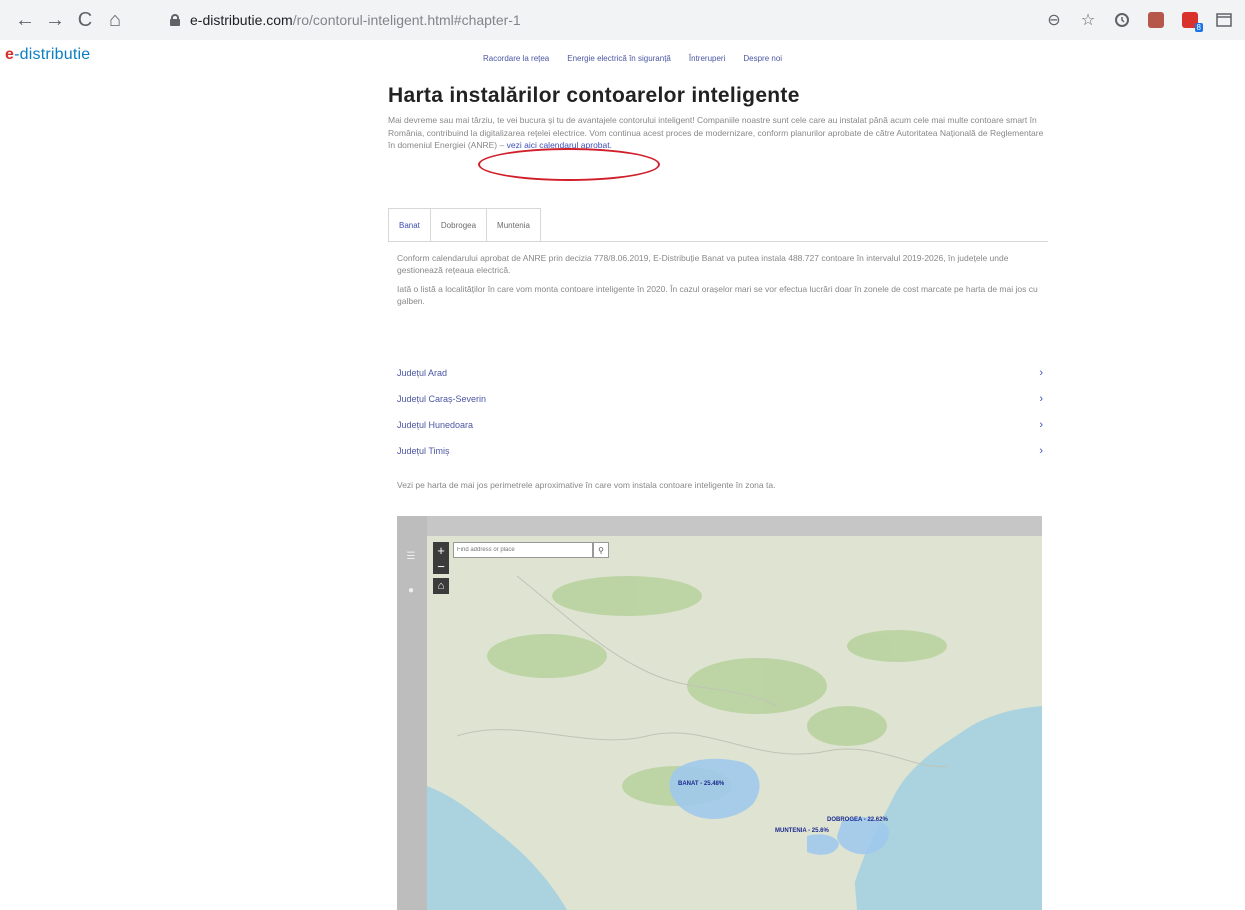 The width and height of the screenshot is (1245, 910). Describe the element at coordinates (458, 225) in the screenshot. I see `tab-dobrogea: Dobrogea` at that location.